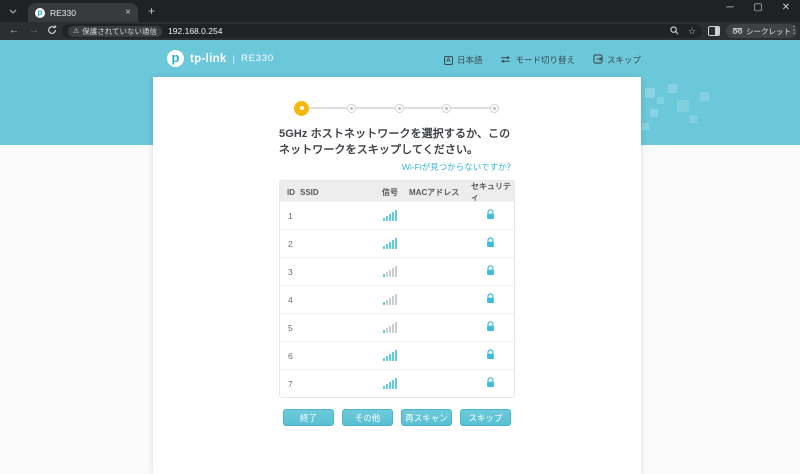 This screenshot has width=800, height=474. I want to click on network-id: 3, so click(290, 271).